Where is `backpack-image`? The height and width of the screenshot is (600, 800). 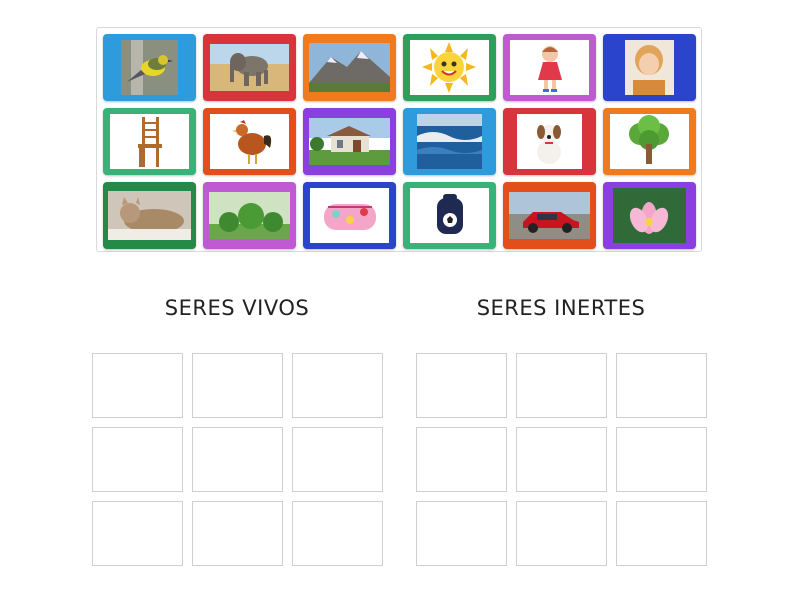 backpack-image is located at coordinates (450, 214).